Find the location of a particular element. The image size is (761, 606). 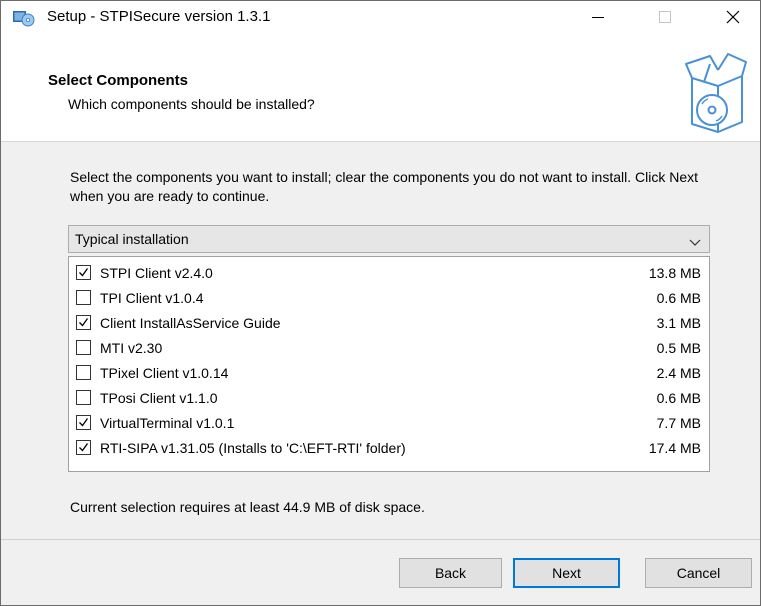

window-title: Setup - STPISecure version 1.3.1 is located at coordinates (159, 16).